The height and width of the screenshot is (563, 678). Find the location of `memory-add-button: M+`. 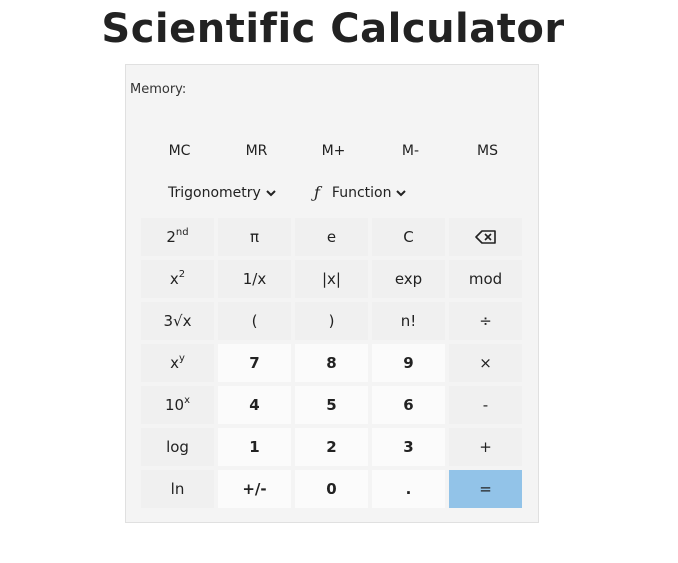

memory-add-button: M+ is located at coordinates (333, 151).